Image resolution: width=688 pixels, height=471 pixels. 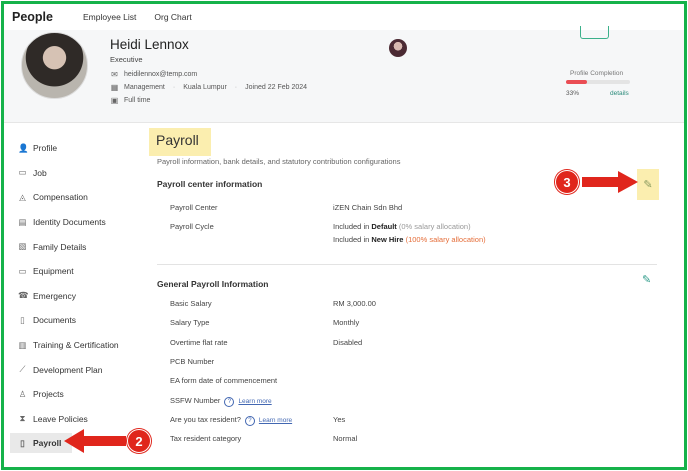 I want to click on sidebar-item-label: Payroll, so click(x=47, y=443).